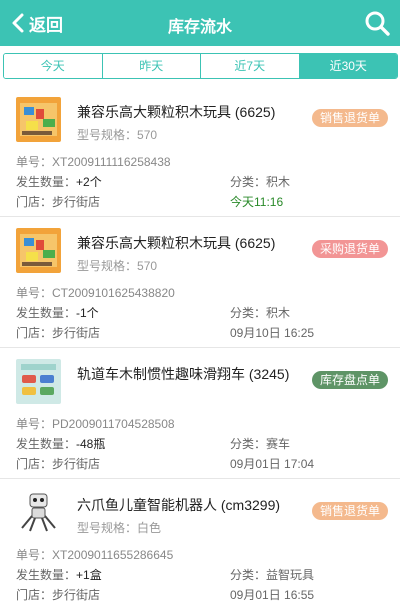 Image resolution: width=400 pixels, height=607 pixels. Describe the element at coordinates (53, 66) in the screenshot. I see `tab-today: 今天` at that location.